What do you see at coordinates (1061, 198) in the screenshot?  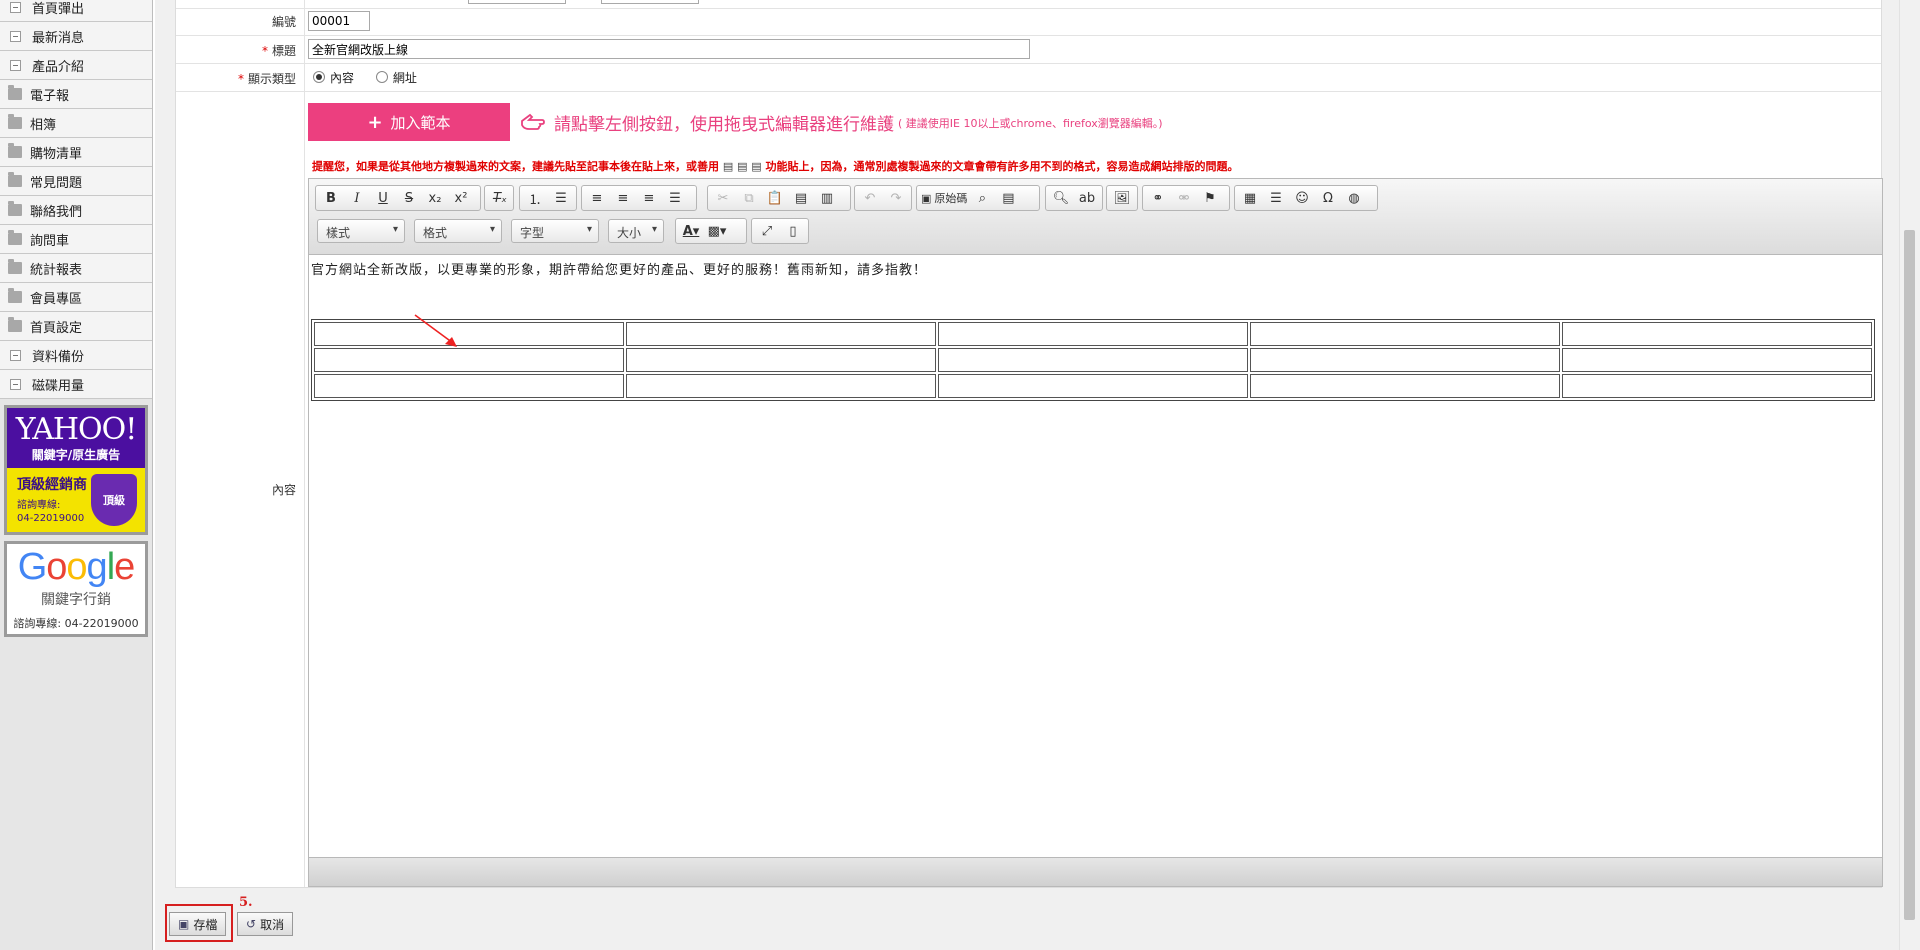 I see `search-icon: 🔍︎` at bounding box center [1061, 198].